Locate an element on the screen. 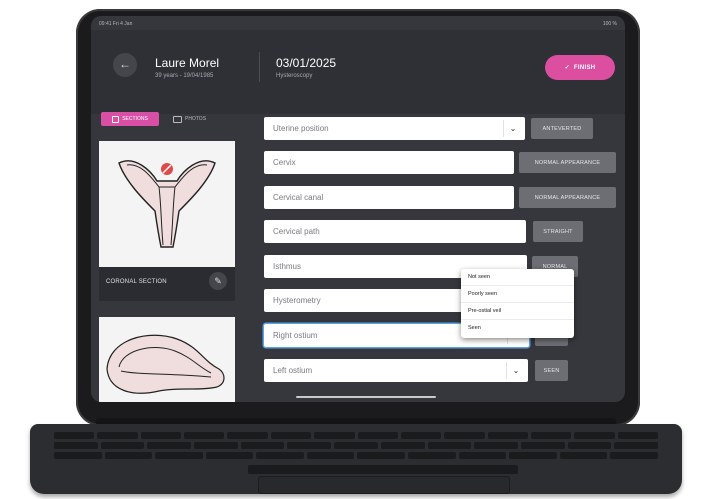  field-label: Left ostium is located at coordinates (293, 370).